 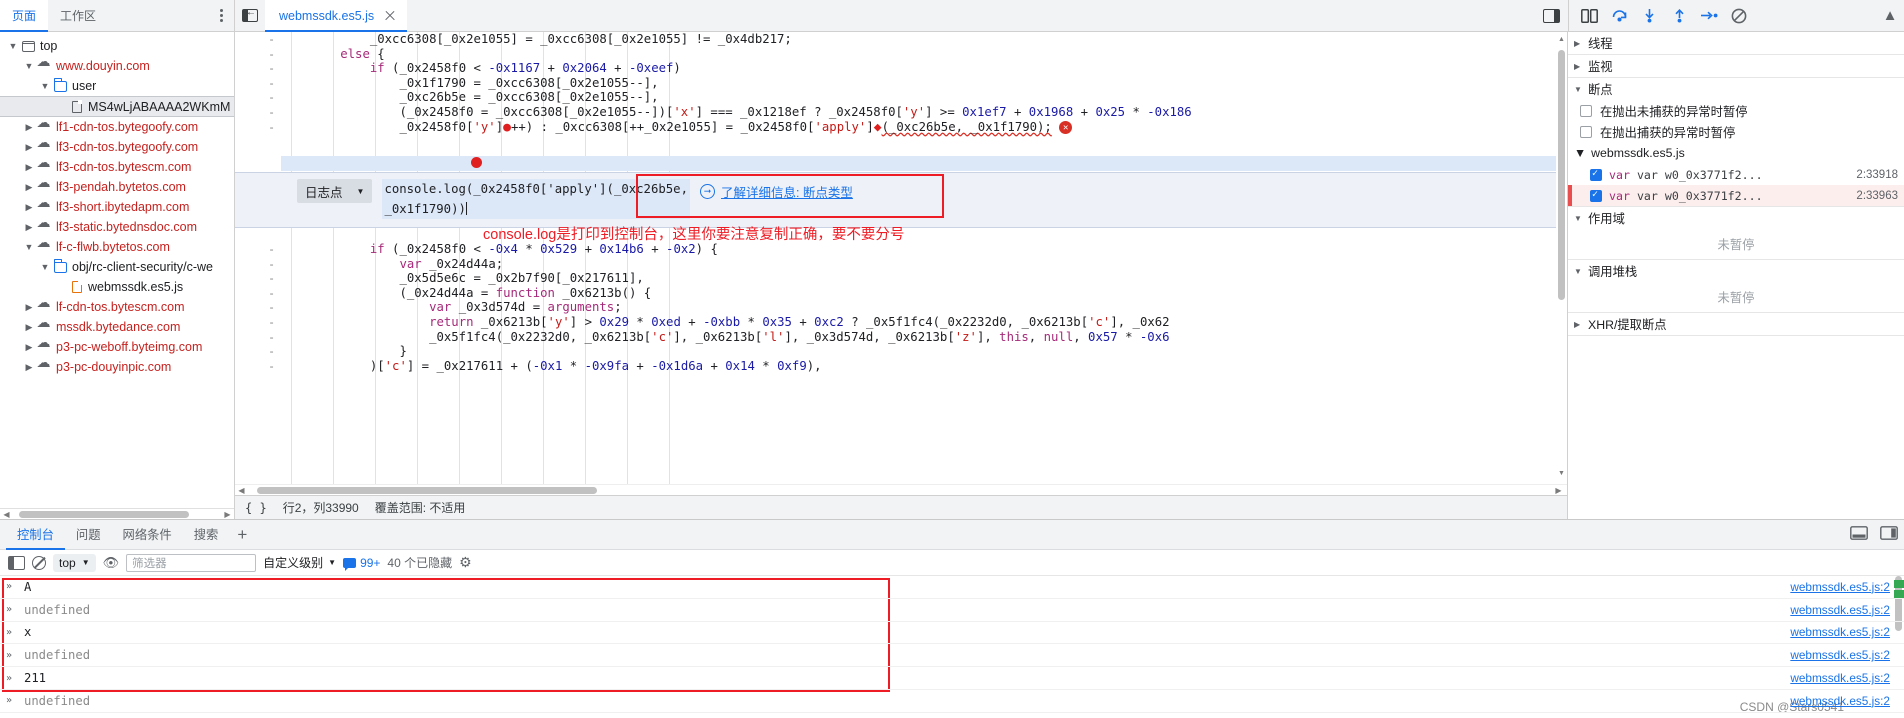 What do you see at coordinates (536, 209) in the screenshot?
I see `breakpoint-expression-line2: _0x1f1790))` at bounding box center [536, 209].